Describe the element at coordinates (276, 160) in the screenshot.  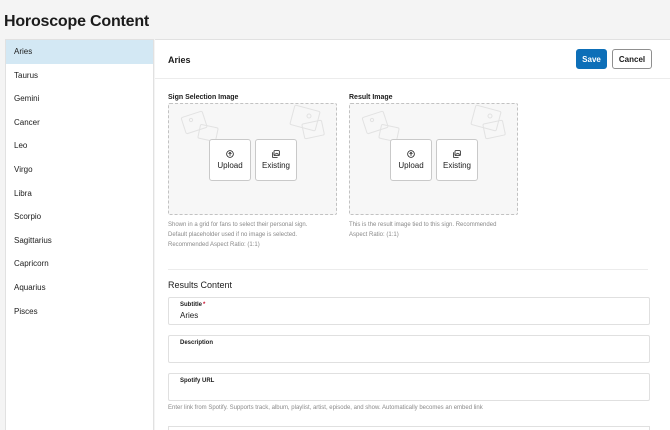
I see `sign-image-existing-button: Existing` at that location.